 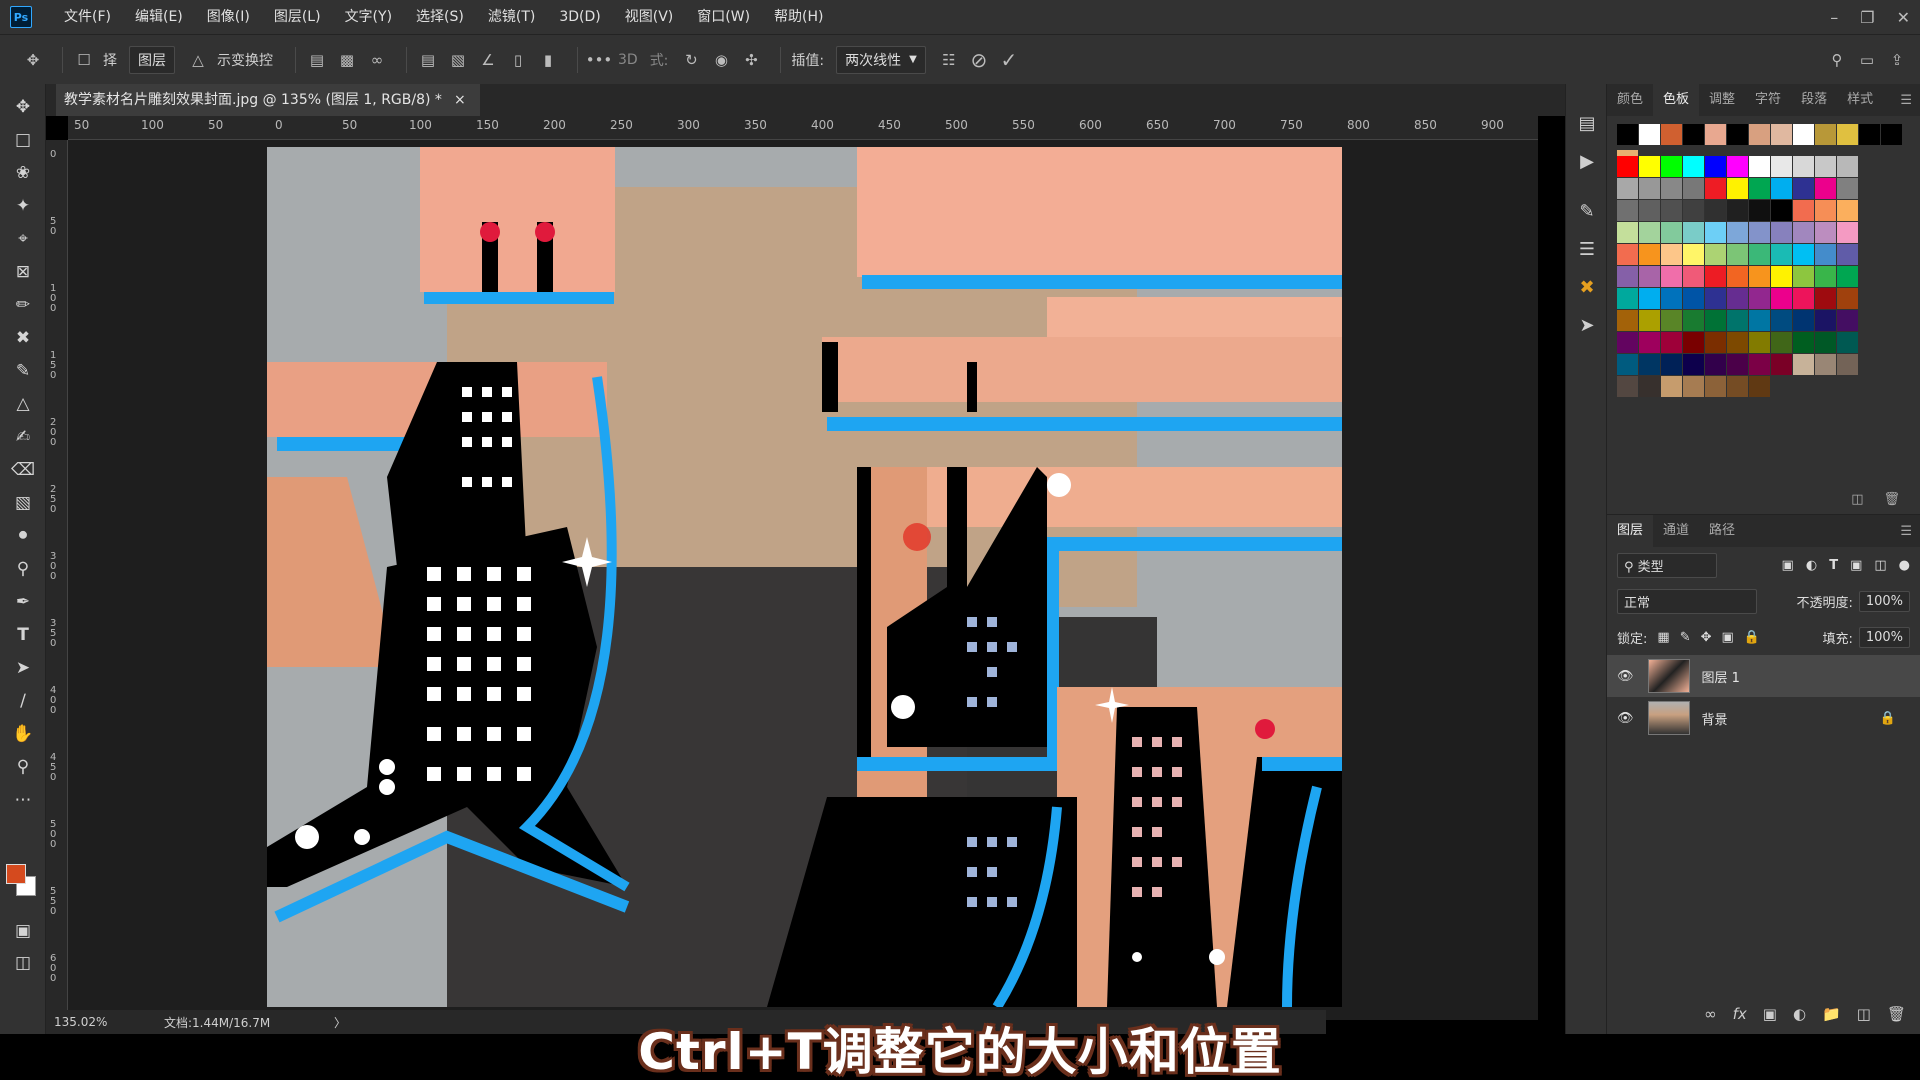 What do you see at coordinates (511, 17) in the screenshot?
I see `menu-filter: 滤镜(T)` at bounding box center [511, 17].